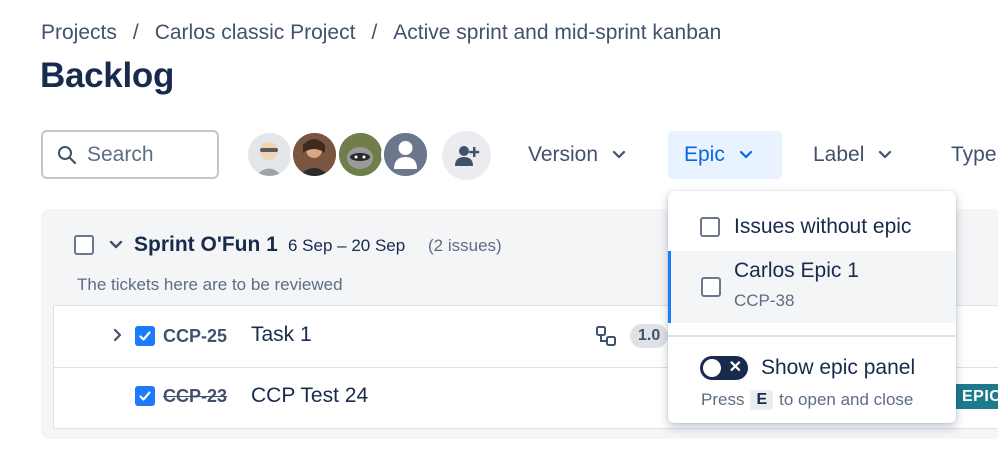  I want to click on sprint-goal: The tickets here are to be reviewed, so click(210, 284).